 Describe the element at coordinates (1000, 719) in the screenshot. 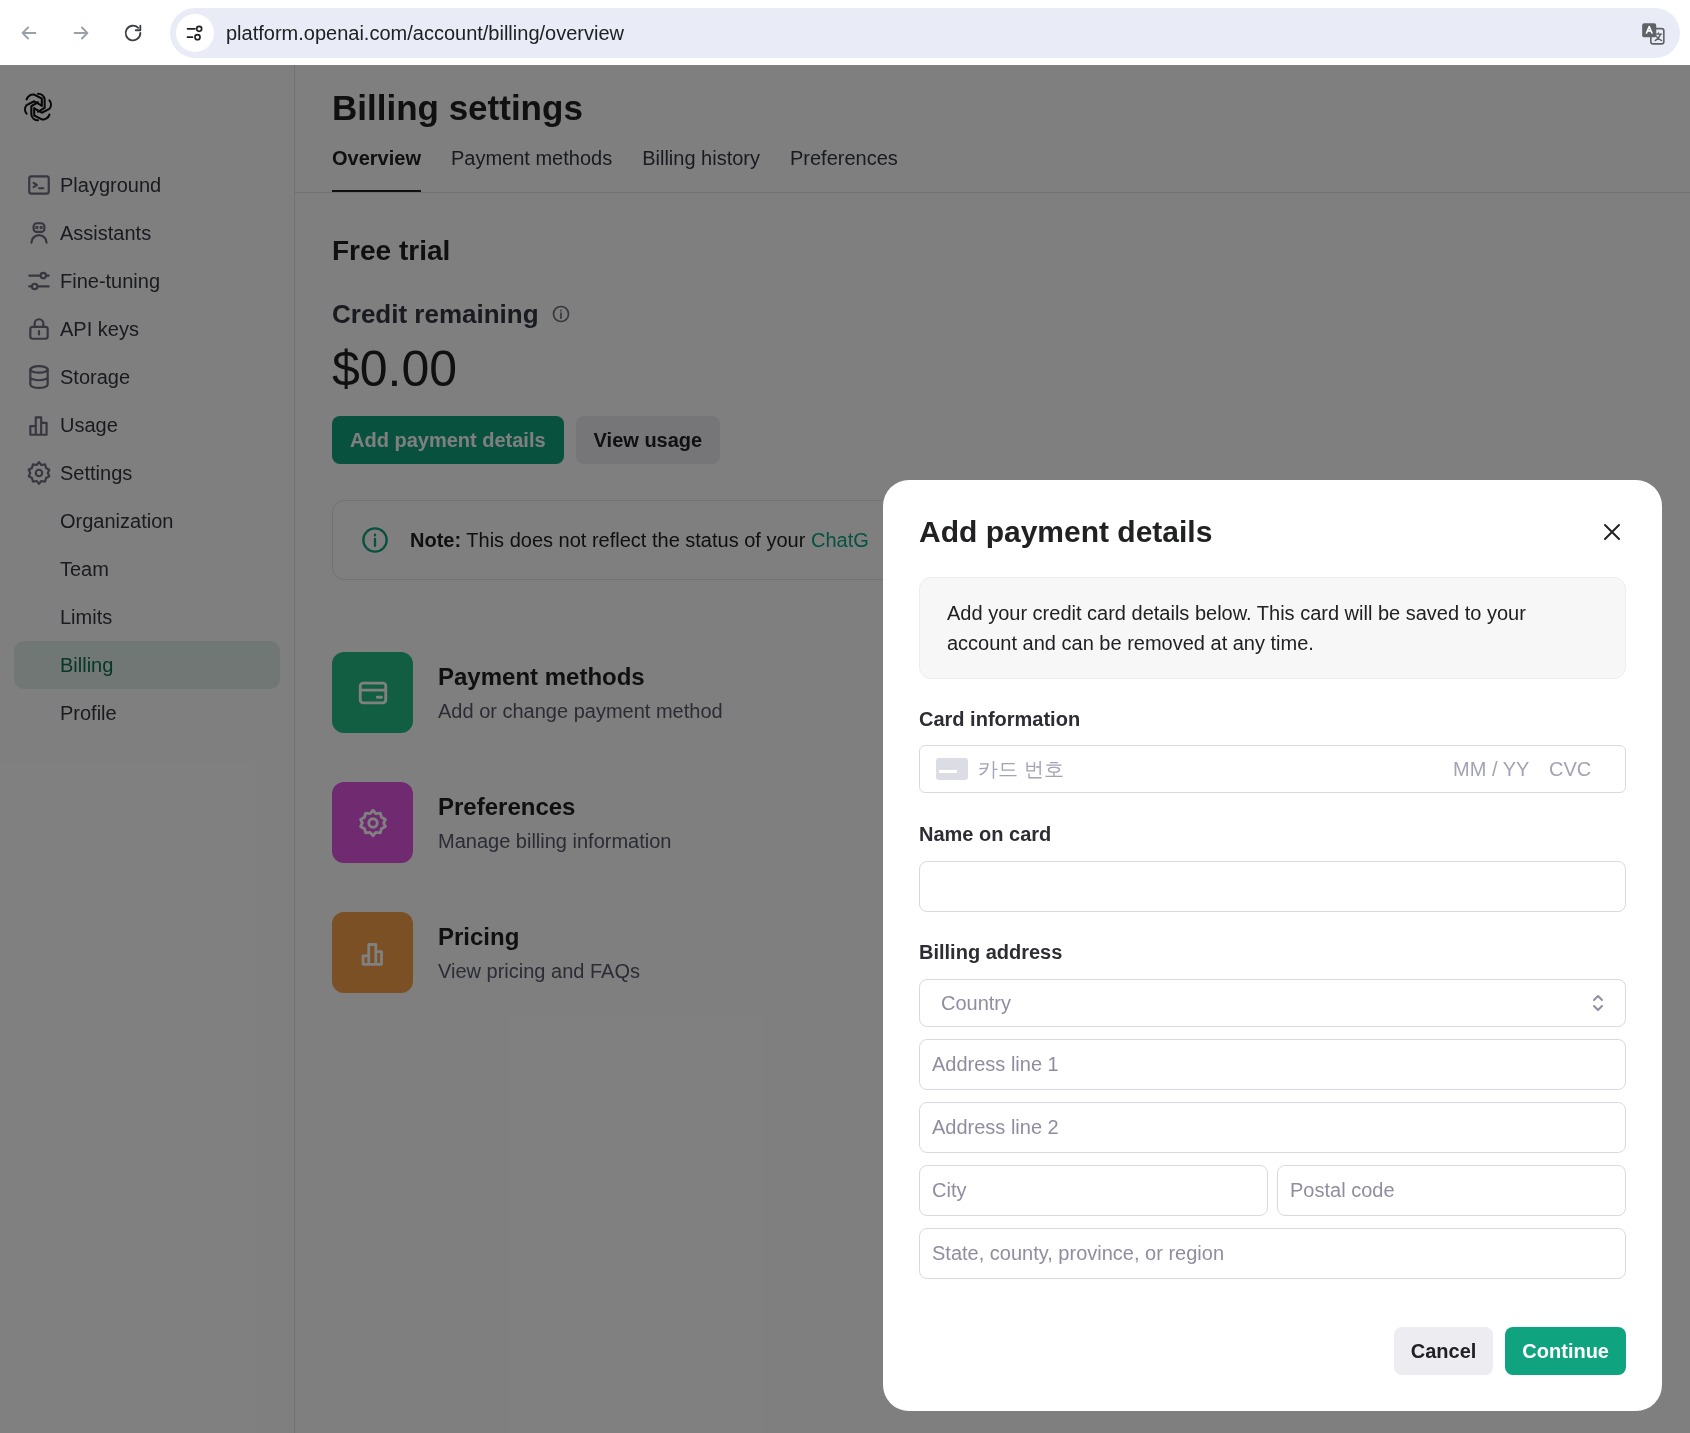

I see `field-label: Card information` at that location.